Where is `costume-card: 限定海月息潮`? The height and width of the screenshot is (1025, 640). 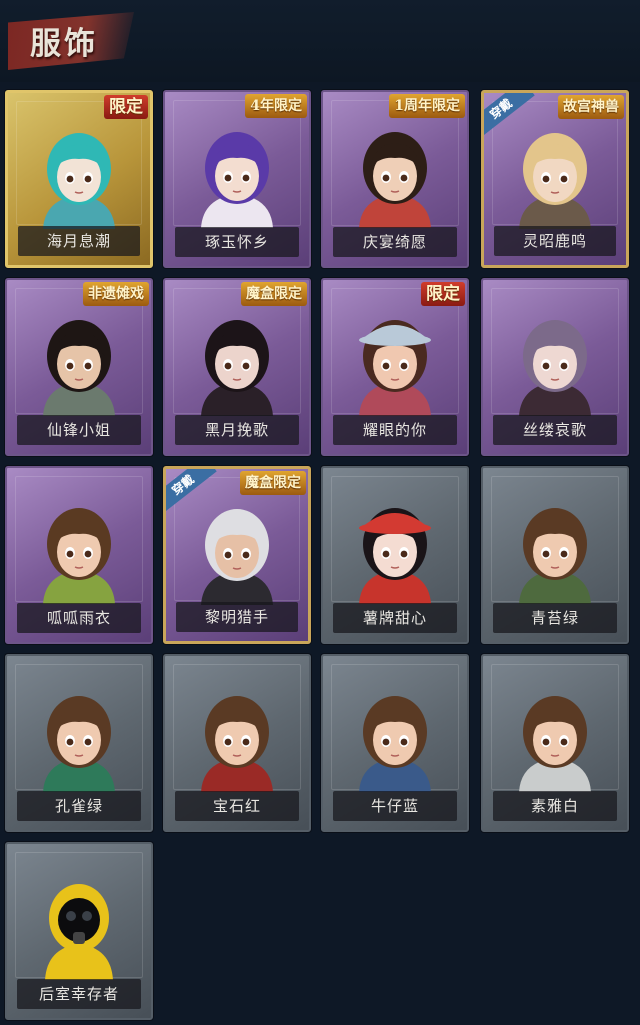
costume-card: 限定海月息潮 is located at coordinates (79, 179).